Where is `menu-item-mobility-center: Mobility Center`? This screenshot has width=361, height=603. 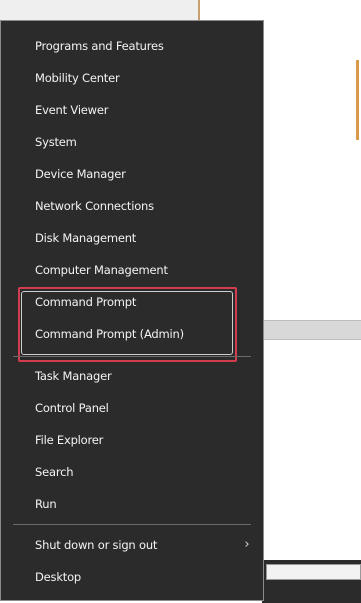
menu-item-mobility-center: Mobility Center is located at coordinates (77, 78).